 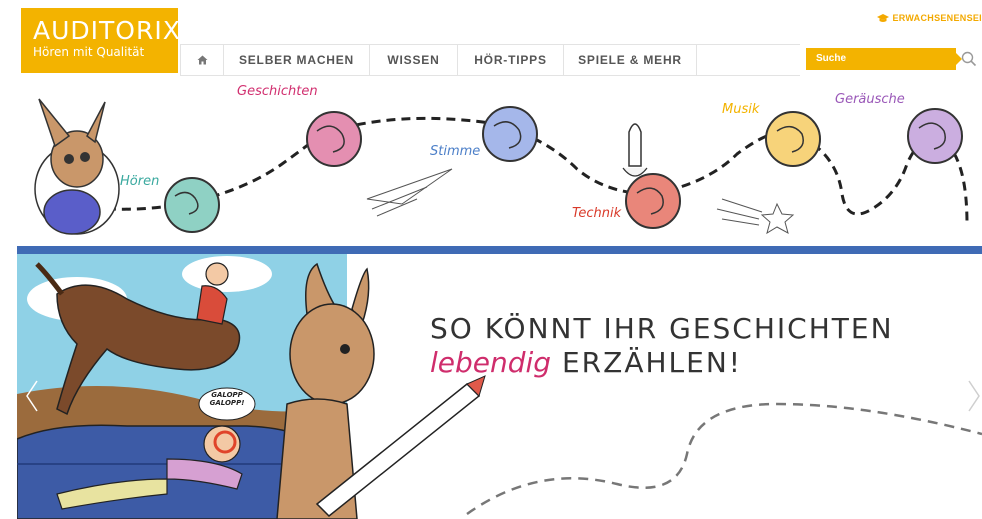 What do you see at coordinates (409, 192) in the screenshot?
I see `paper-plane-illustration` at bounding box center [409, 192].